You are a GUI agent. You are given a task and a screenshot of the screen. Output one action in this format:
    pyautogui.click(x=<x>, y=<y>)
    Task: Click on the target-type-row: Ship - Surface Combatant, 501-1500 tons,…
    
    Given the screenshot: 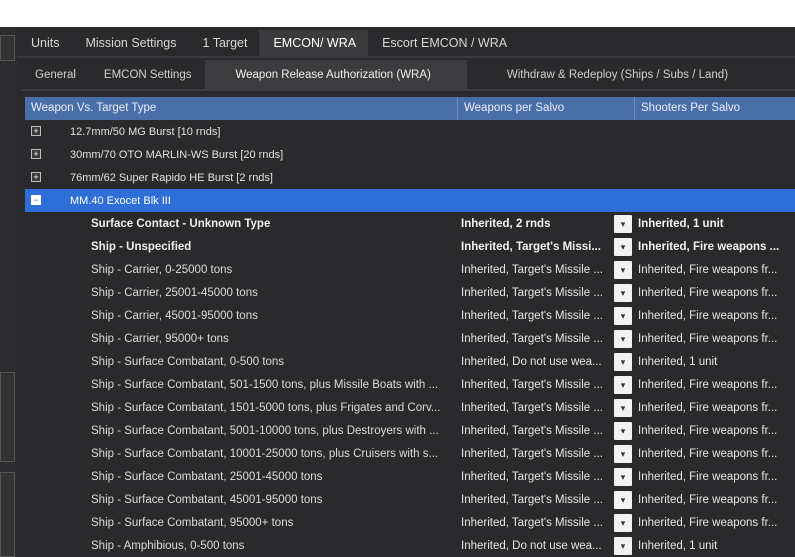 What is the action you would take?
    pyautogui.click(x=410, y=384)
    